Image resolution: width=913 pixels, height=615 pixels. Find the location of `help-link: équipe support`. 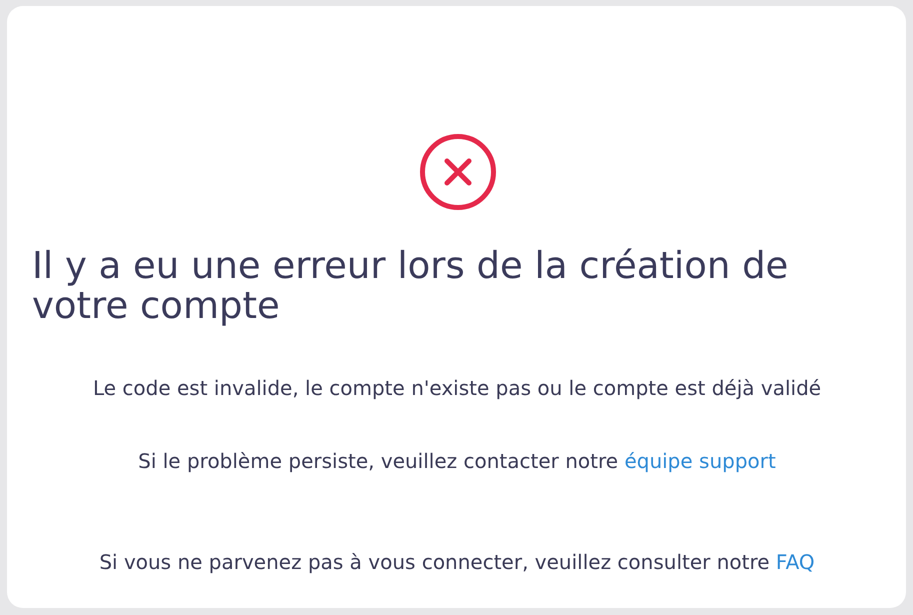

help-link: équipe support is located at coordinates (700, 461).